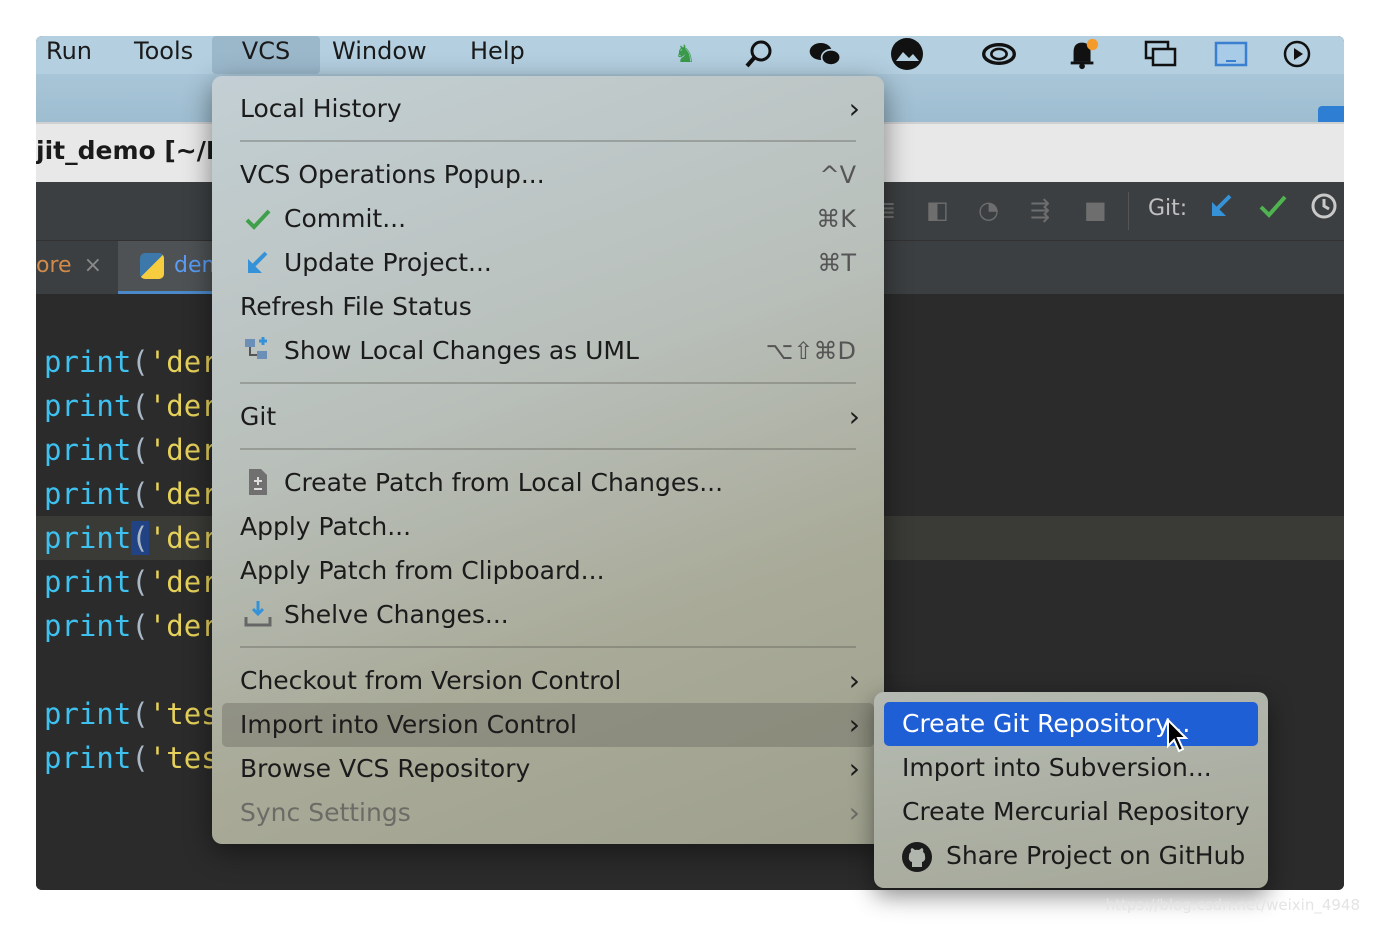 The width and height of the screenshot is (1380, 926). I want to click on rocking-horse-icon: ♞, so click(685, 54).